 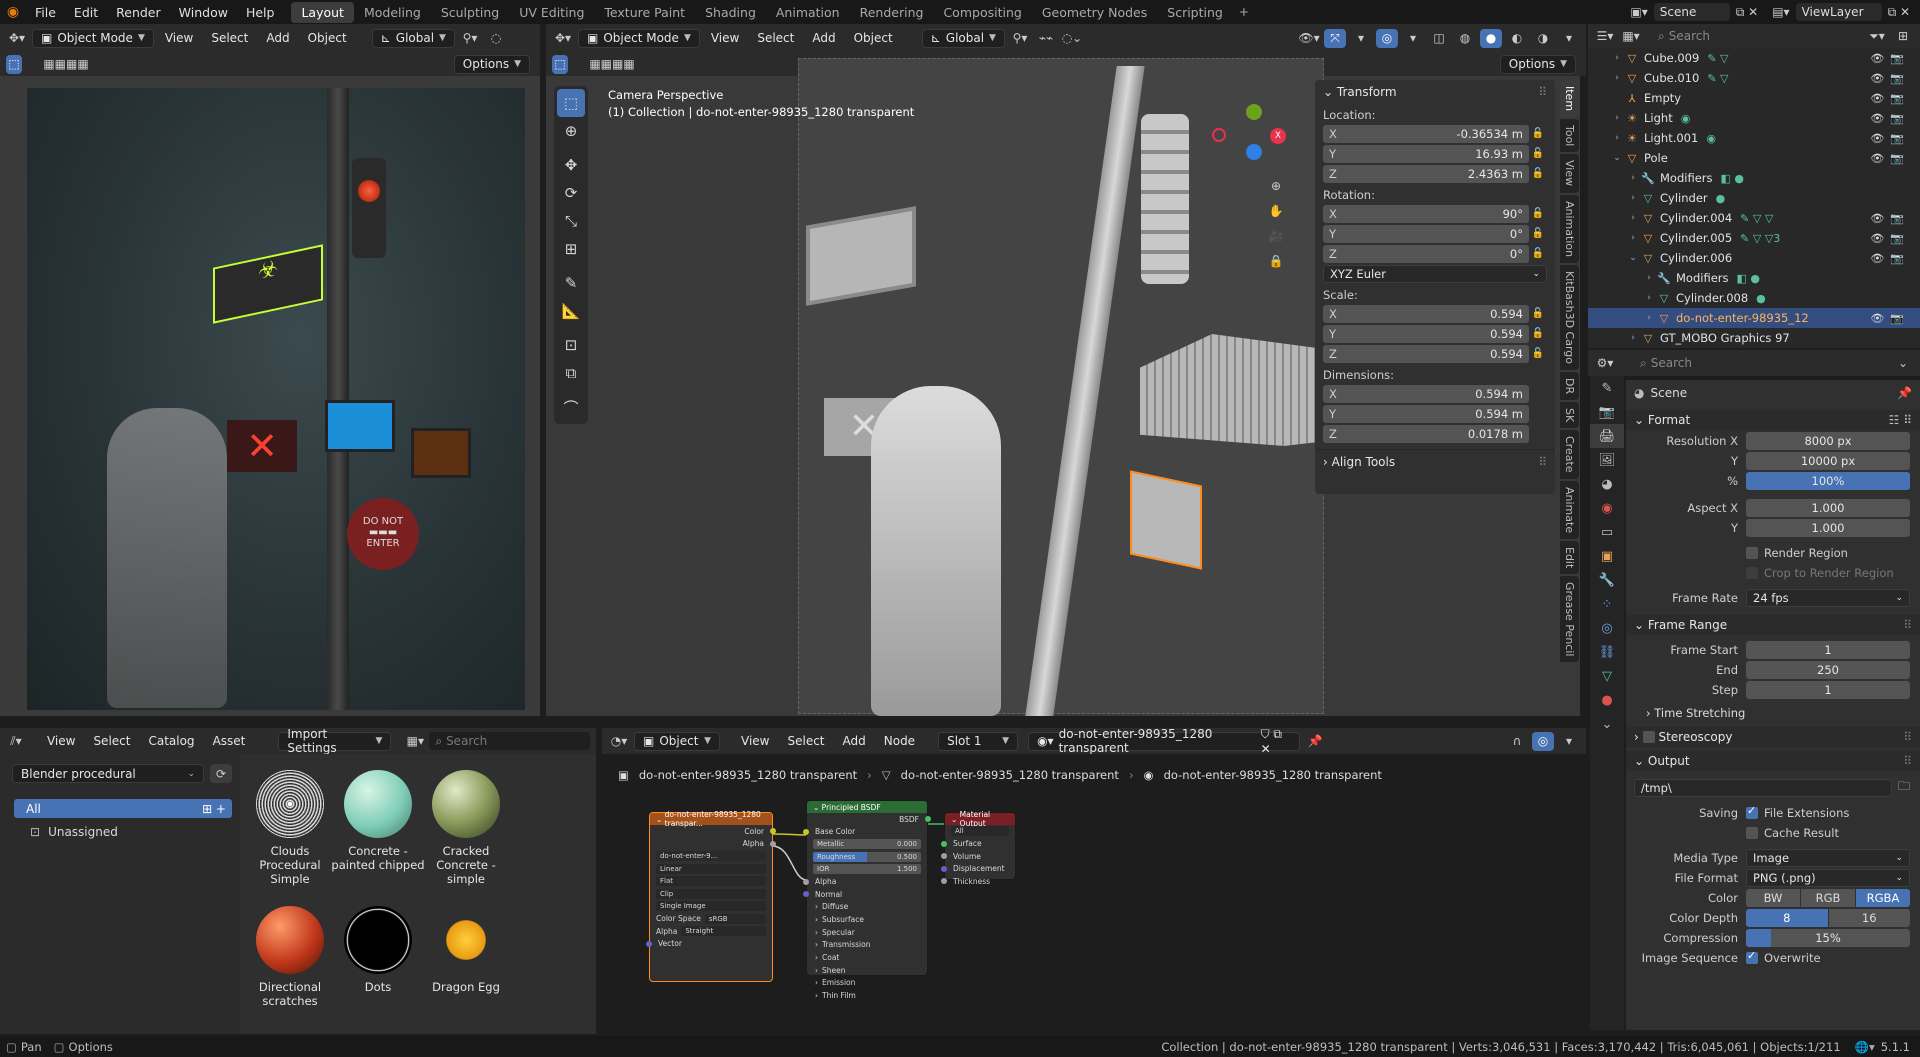 I want to click on node-menu-node: Node, so click(x=899, y=741).